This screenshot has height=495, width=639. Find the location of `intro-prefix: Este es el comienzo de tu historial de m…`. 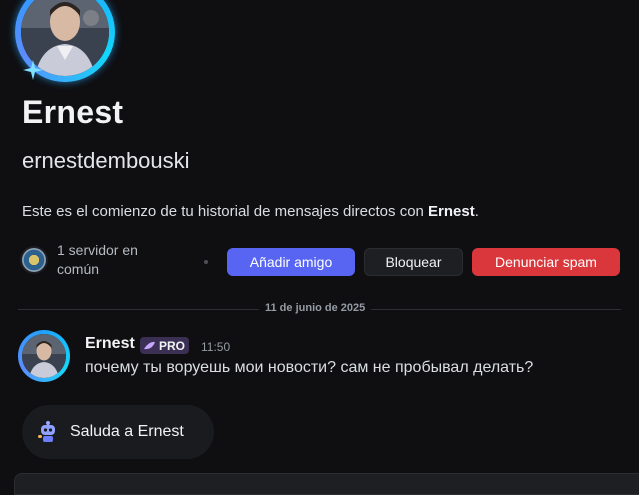

intro-prefix: Este es el comienzo de tu historial de m… is located at coordinates (225, 211).